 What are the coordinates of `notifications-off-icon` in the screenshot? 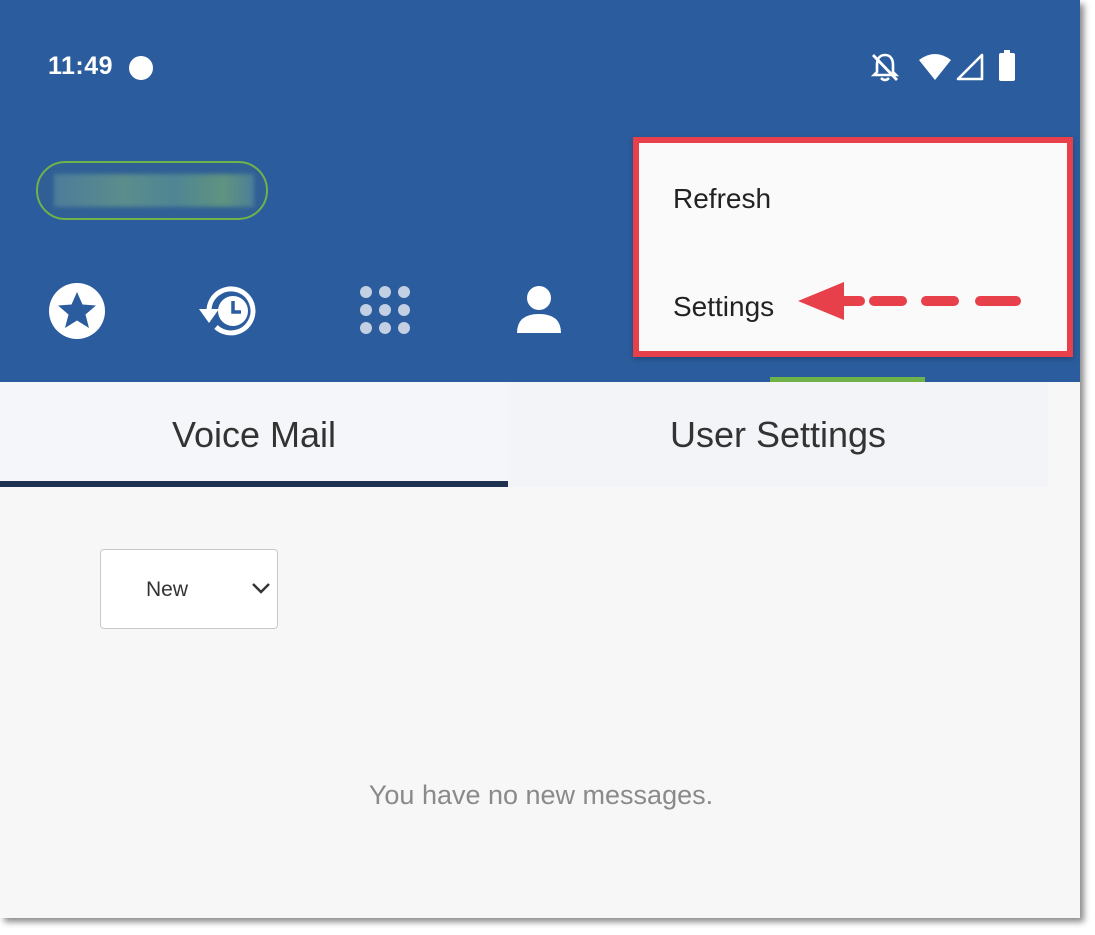 It's located at (885, 67).